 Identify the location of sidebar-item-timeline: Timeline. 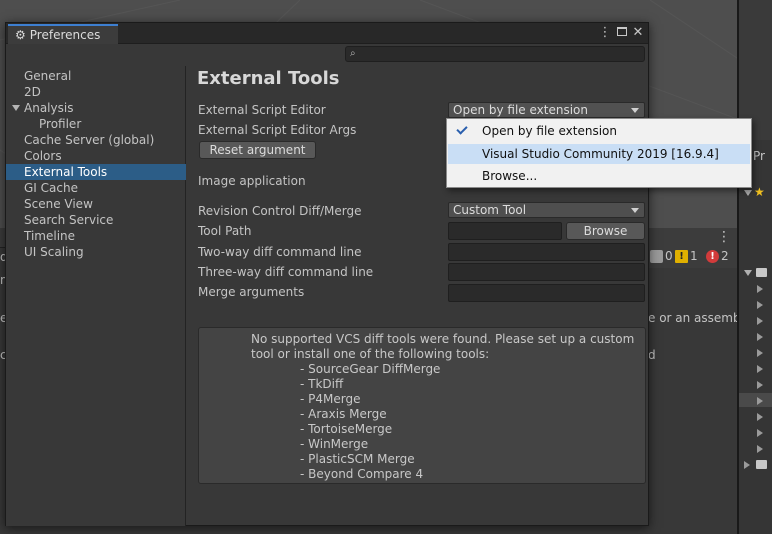
(96, 236).